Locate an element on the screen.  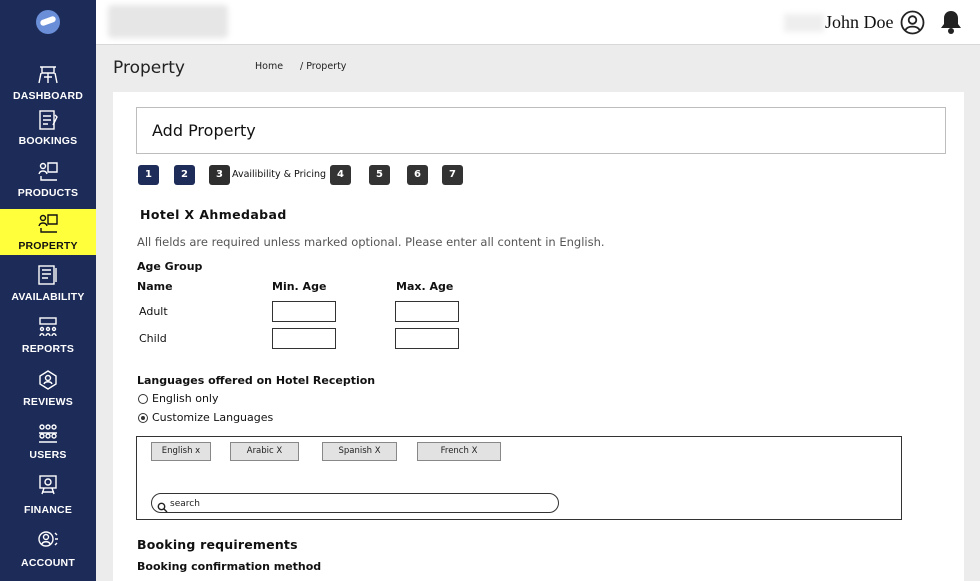
reviews-icon is located at coordinates (48, 380).